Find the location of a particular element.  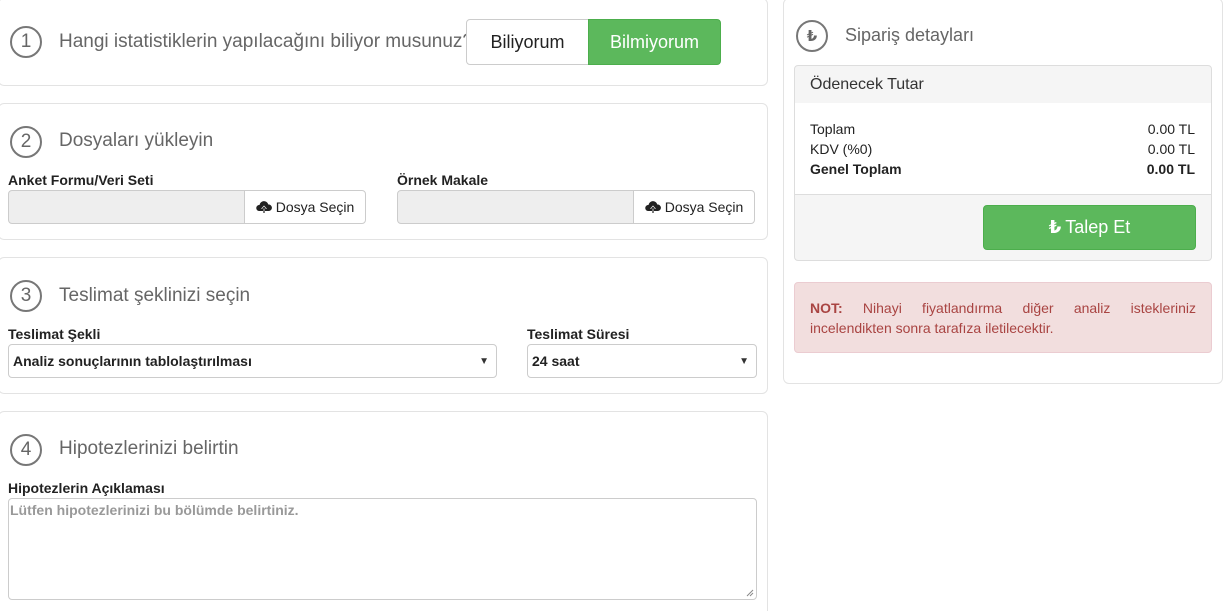

dataset-file-input is located at coordinates (126, 207).